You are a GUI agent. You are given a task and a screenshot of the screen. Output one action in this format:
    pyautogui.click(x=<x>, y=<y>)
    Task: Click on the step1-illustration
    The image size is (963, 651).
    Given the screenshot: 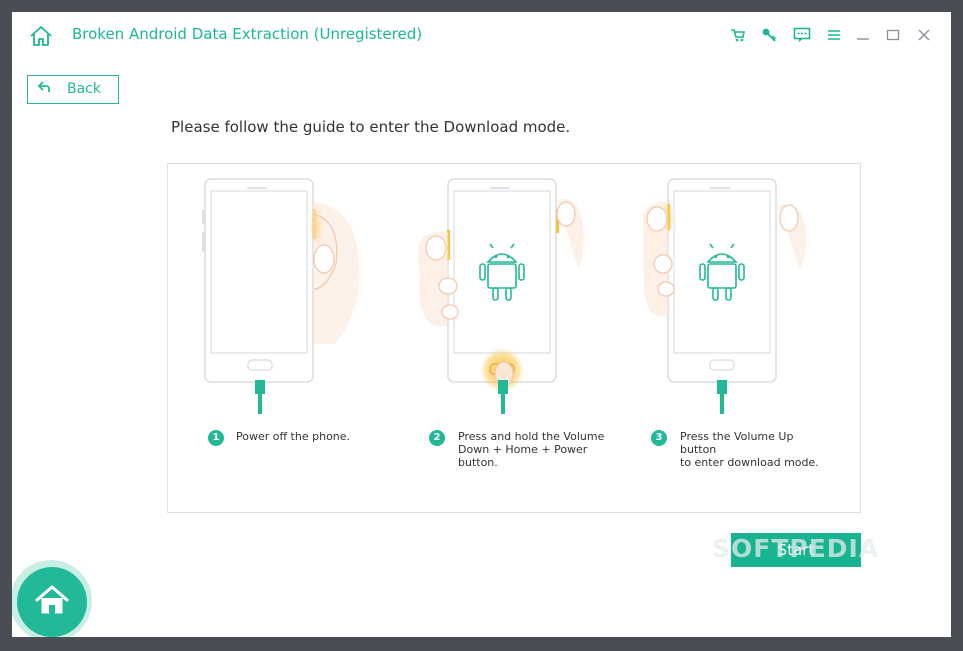 What is the action you would take?
    pyautogui.click(x=281, y=296)
    